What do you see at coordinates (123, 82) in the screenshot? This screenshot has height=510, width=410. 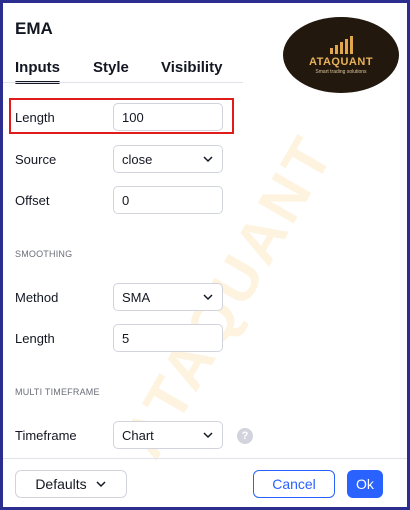 I see `tab-divider` at bounding box center [123, 82].